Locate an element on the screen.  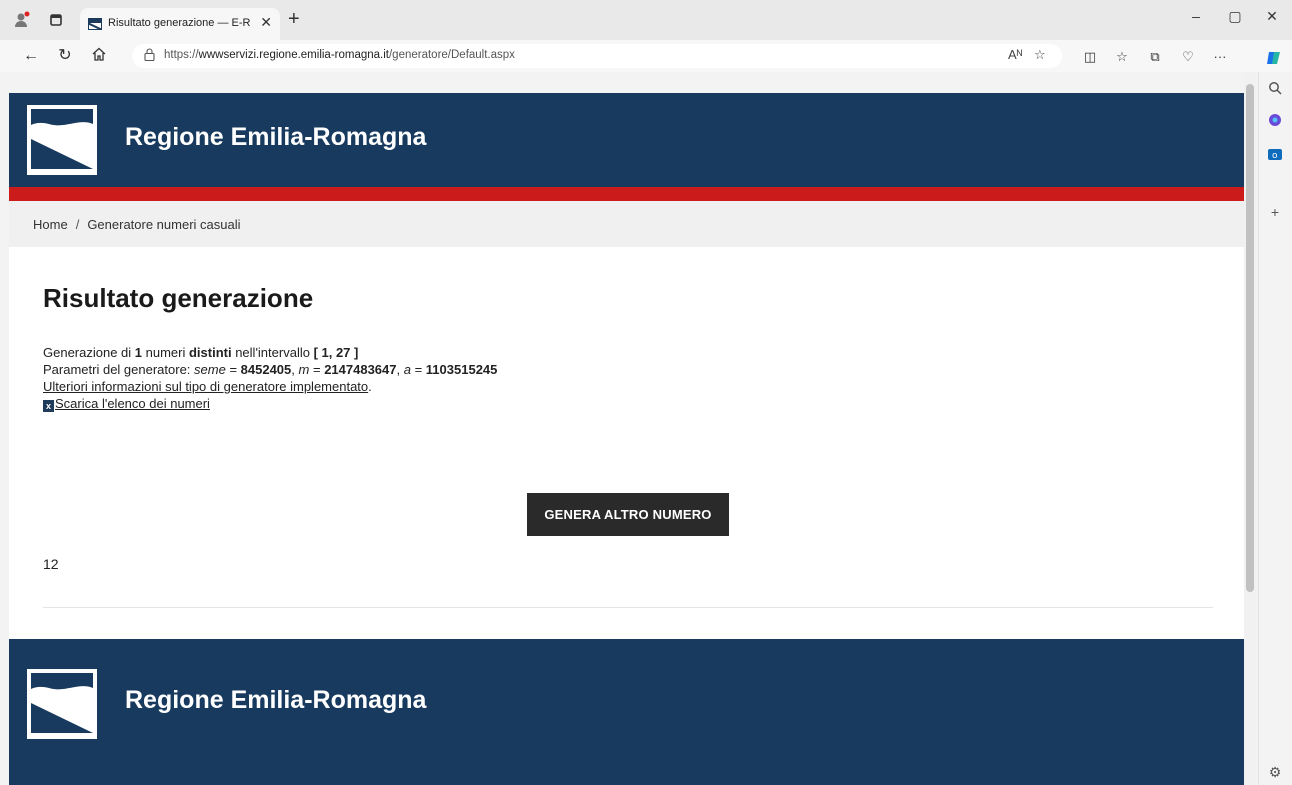
download-row: x Scarica l'elenco dei numeri is located at coordinates (270, 403).